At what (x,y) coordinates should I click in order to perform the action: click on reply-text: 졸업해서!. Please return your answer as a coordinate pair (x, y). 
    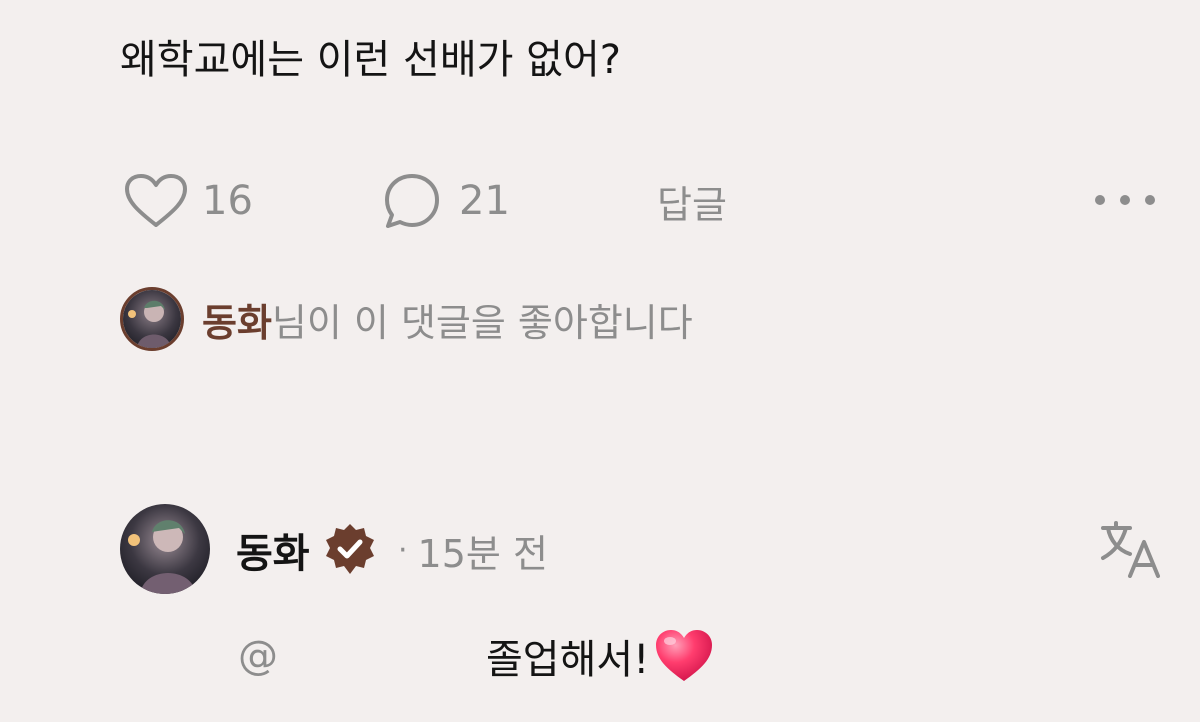
    Looking at the image, I should click on (568, 660).